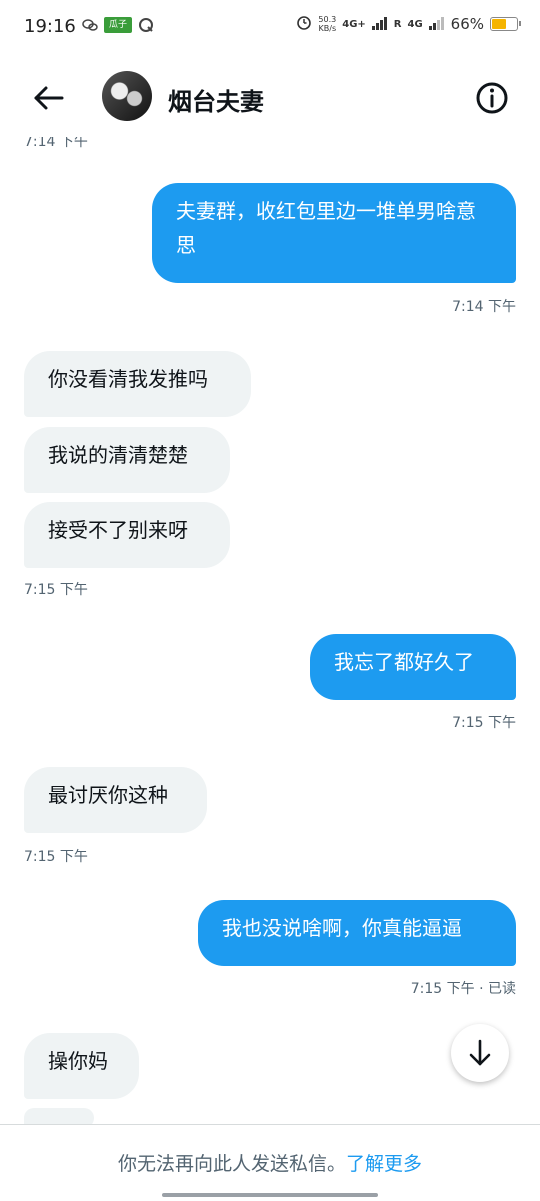 This screenshot has height=1201, width=540. I want to click on message-bubble-incoming: 你没看清我发推吗, so click(137, 384).